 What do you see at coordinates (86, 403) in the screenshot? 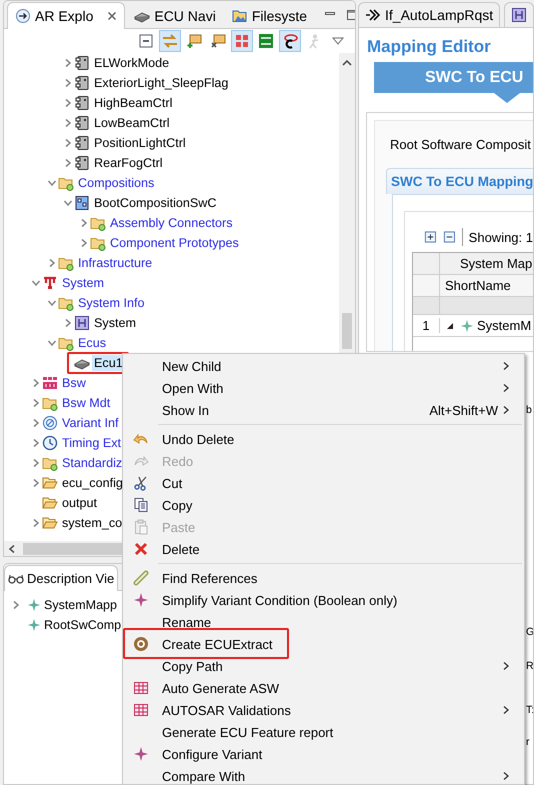
I see `tree-item: Bsw Mdt` at bounding box center [86, 403].